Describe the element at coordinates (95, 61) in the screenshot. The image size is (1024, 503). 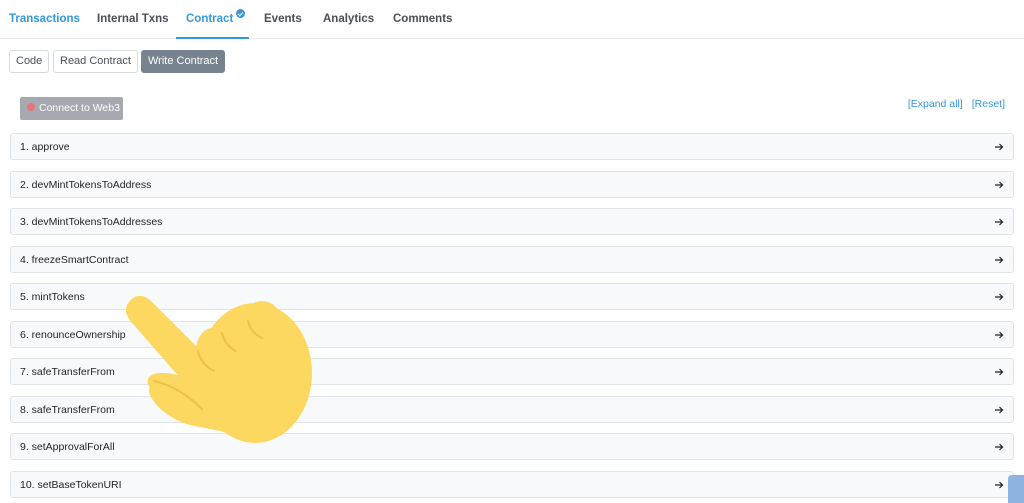
I see `subtab-read-contract: Read Contract` at that location.